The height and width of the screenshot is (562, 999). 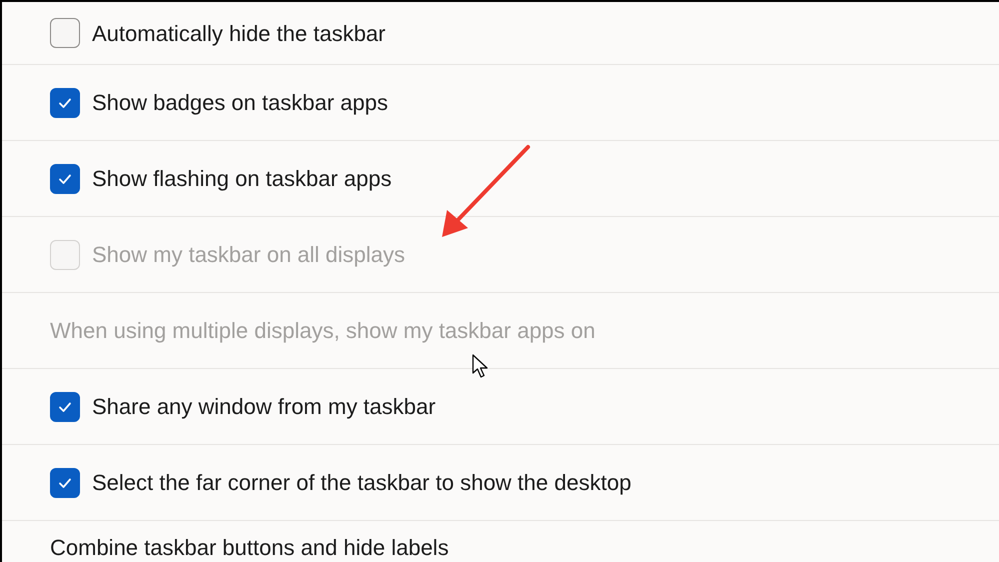 I want to click on mouse-pointer-icon, so click(x=481, y=366).